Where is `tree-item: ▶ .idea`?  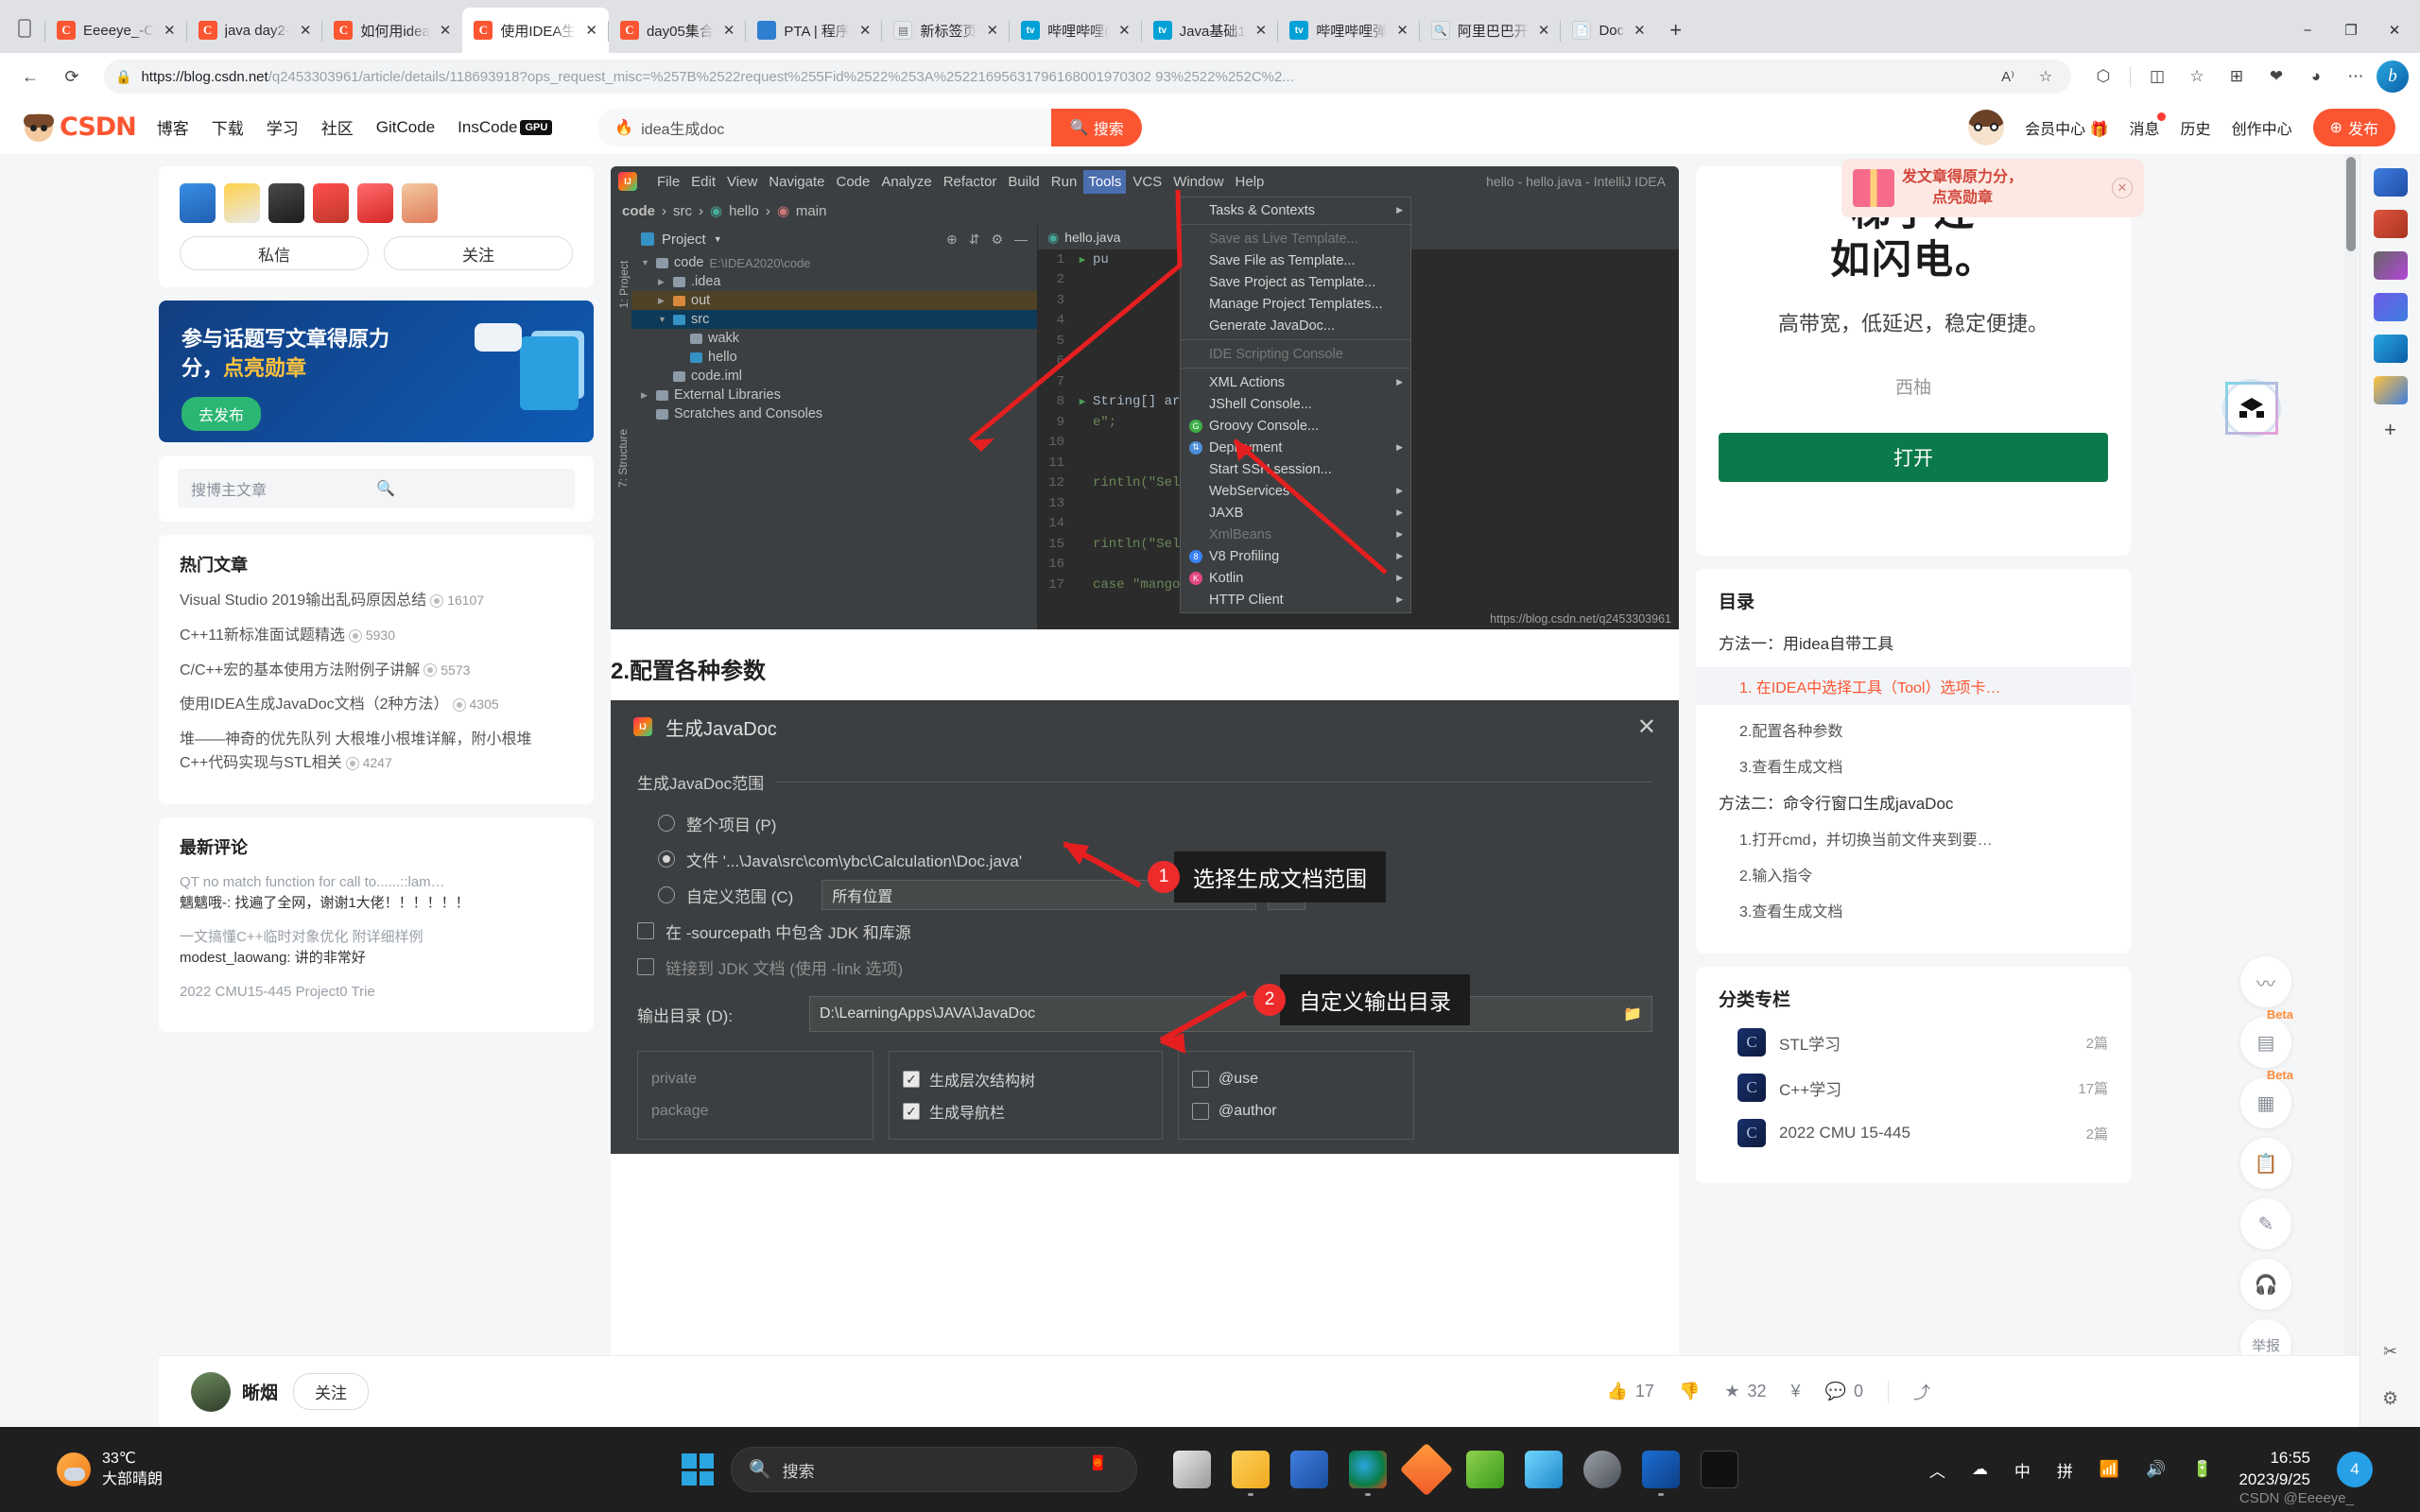
tree-item: ▶ .idea is located at coordinates (834, 281).